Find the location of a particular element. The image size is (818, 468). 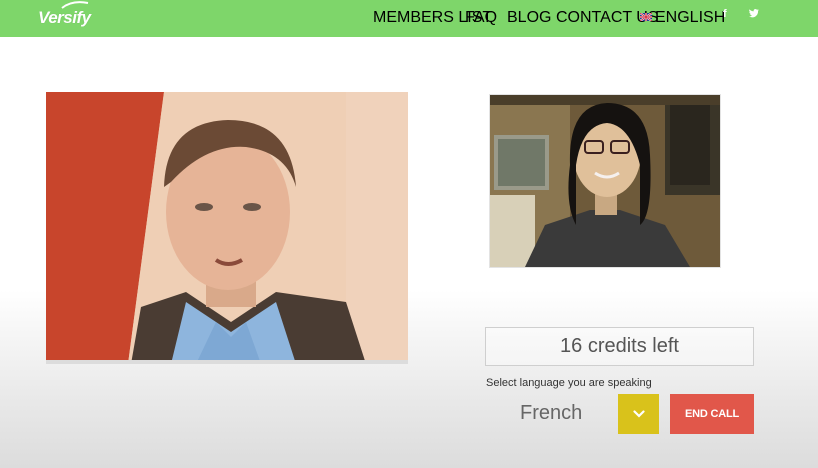

self-video-image is located at coordinates (605, 181).